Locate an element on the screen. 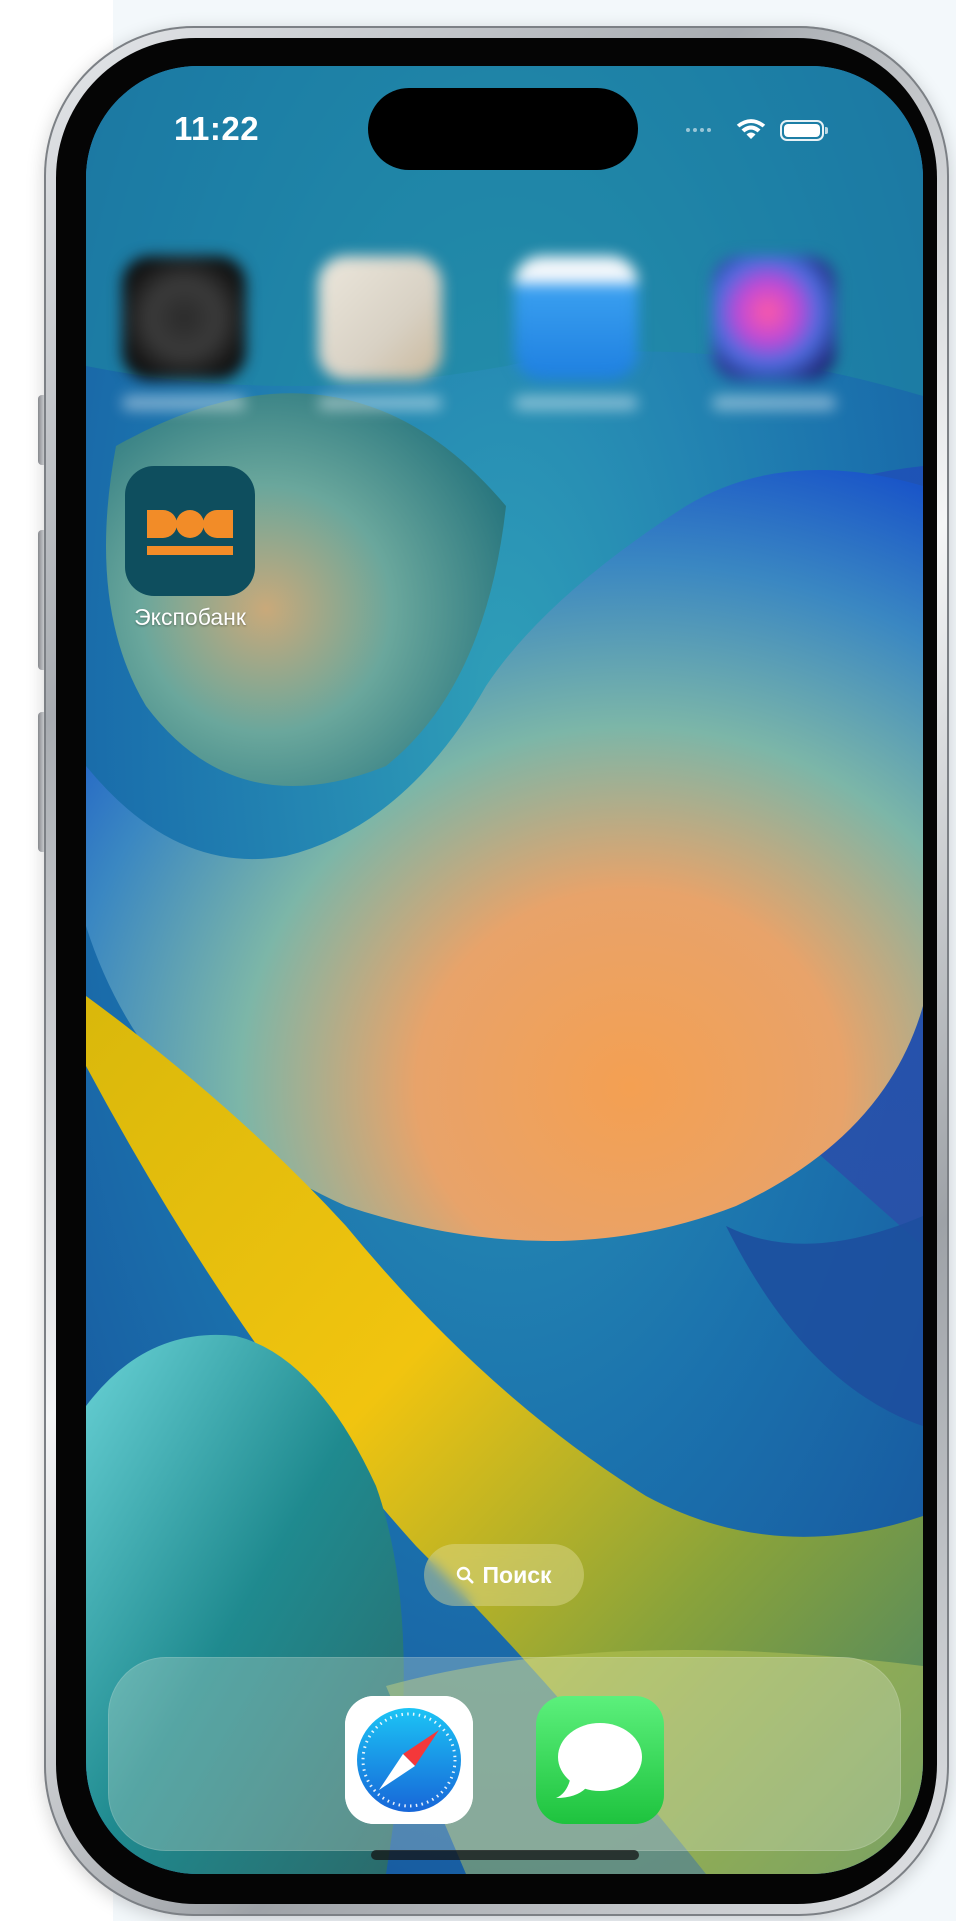 Image resolution: width=956 pixels, height=1921 pixels. expobank-mark is located at coordinates (190, 532).